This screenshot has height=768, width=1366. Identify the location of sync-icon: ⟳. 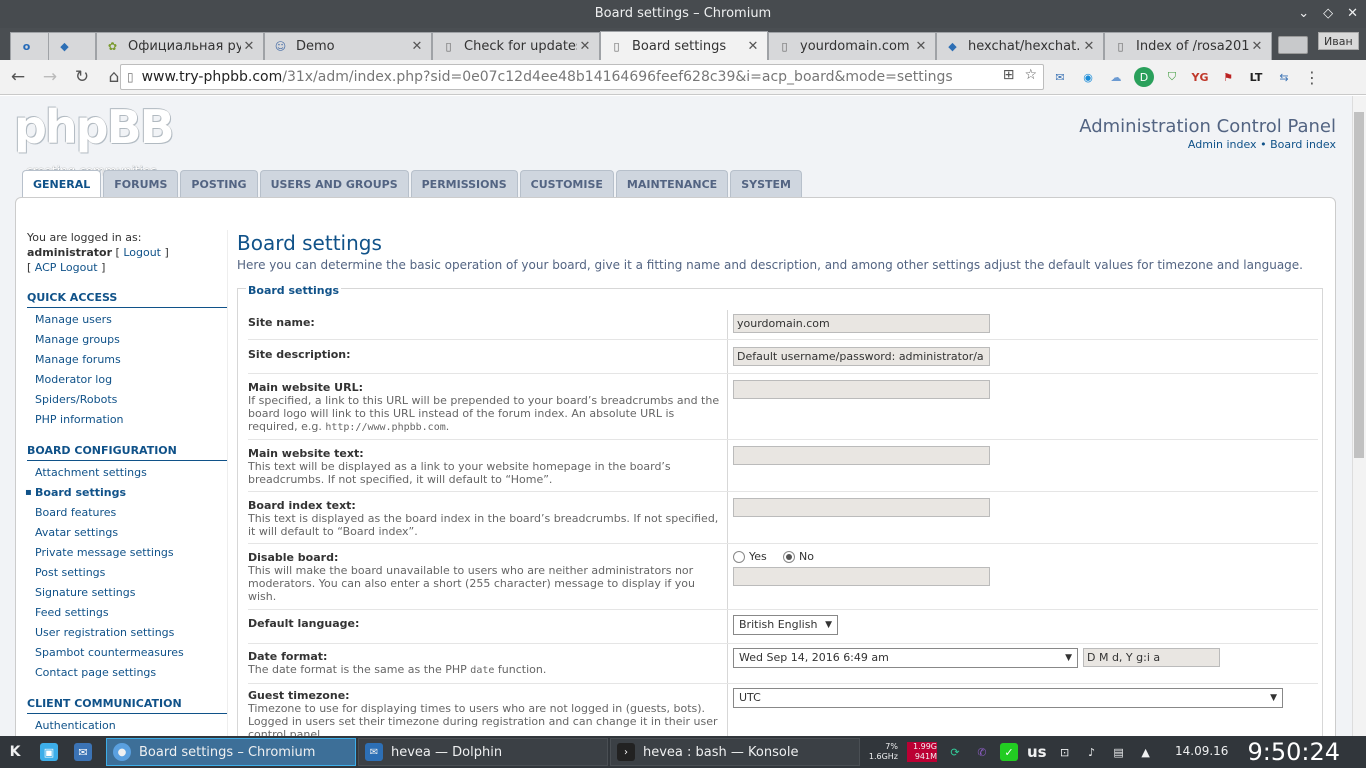
(955, 752).